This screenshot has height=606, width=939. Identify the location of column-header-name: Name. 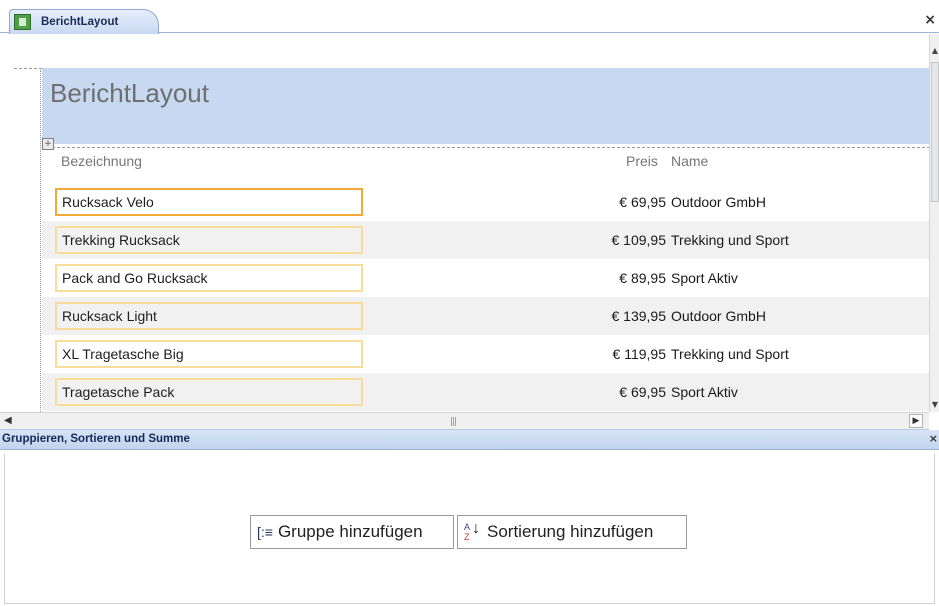
(689, 161).